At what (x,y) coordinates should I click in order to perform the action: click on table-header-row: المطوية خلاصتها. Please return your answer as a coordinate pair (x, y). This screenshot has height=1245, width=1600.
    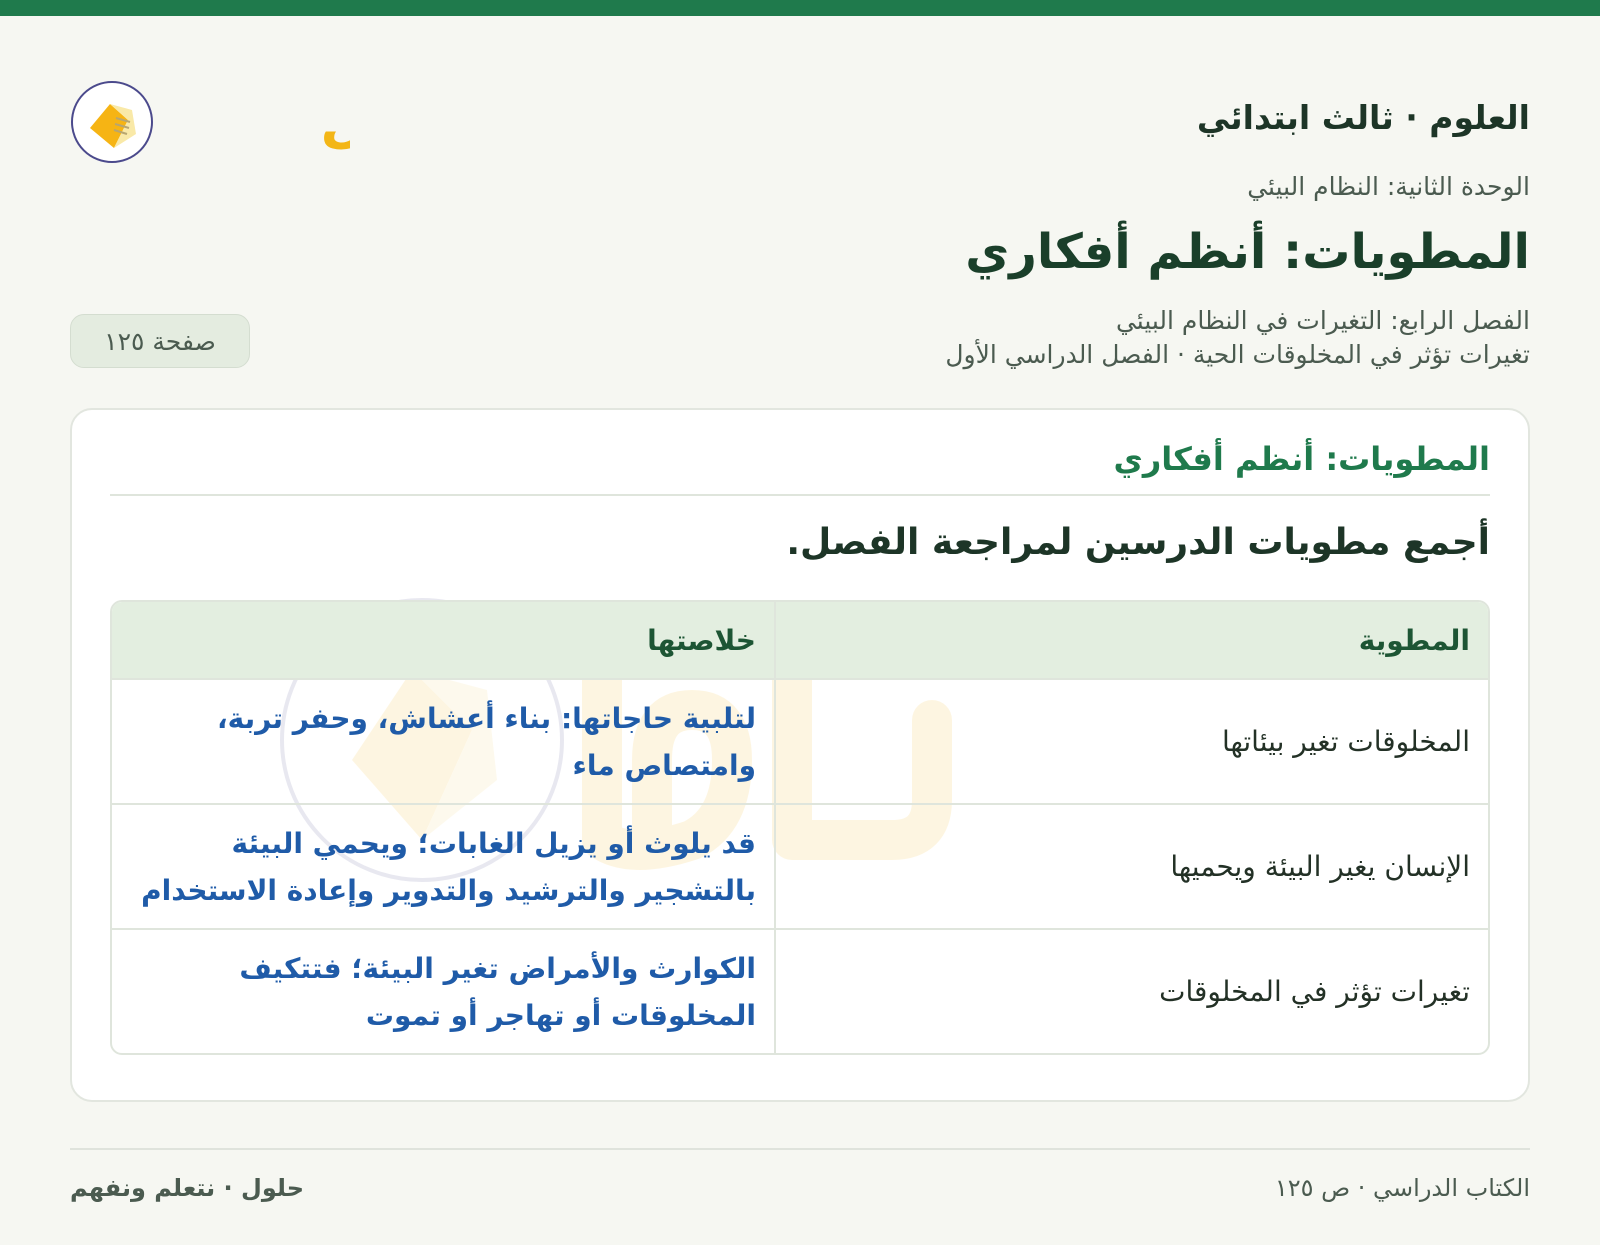
    Looking at the image, I should click on (800, 640).